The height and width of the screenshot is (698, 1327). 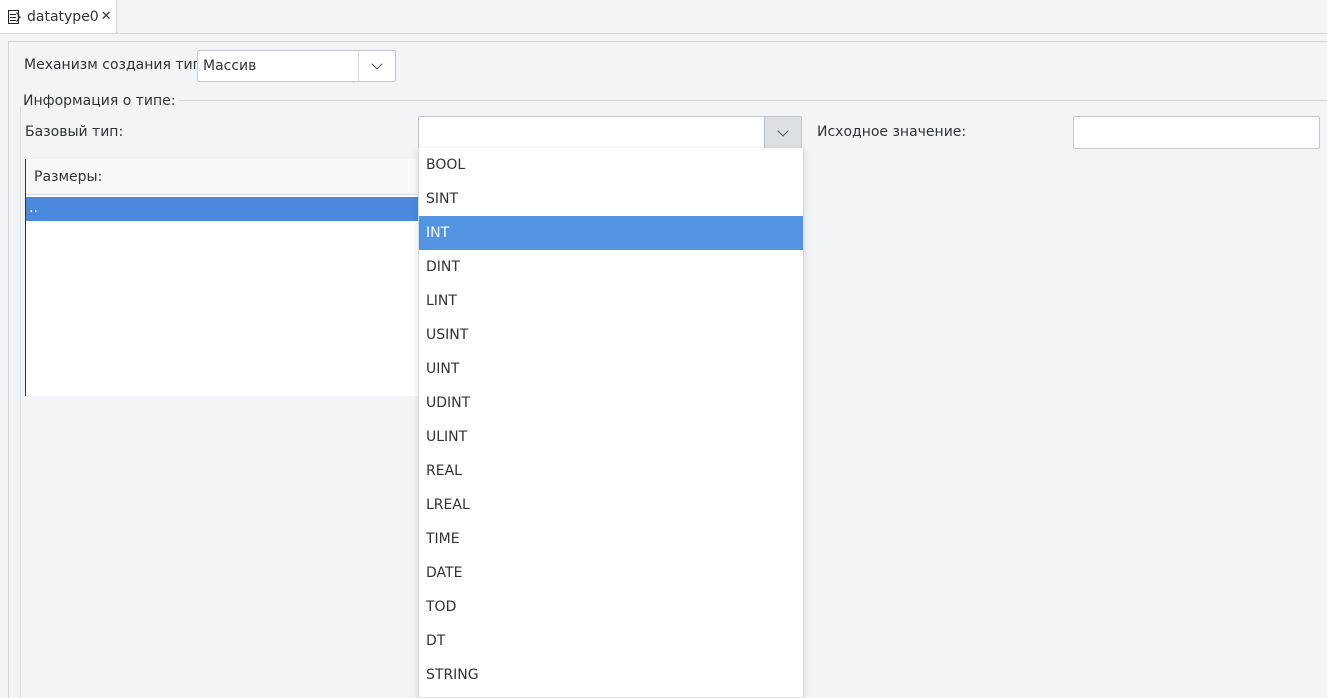 I want to click on initial-value-input, so click(x=1196, y=132).